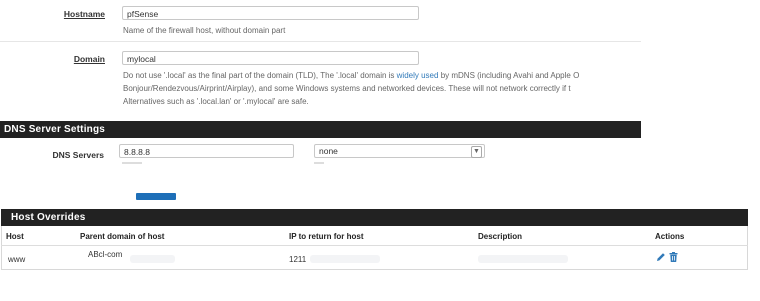 The height and width of the screenshot is (301, 760). What do you see at coordinates (670, 236) in the screenshot?
I see `column-header-actions: Actions` at bounding box center [670, 236].